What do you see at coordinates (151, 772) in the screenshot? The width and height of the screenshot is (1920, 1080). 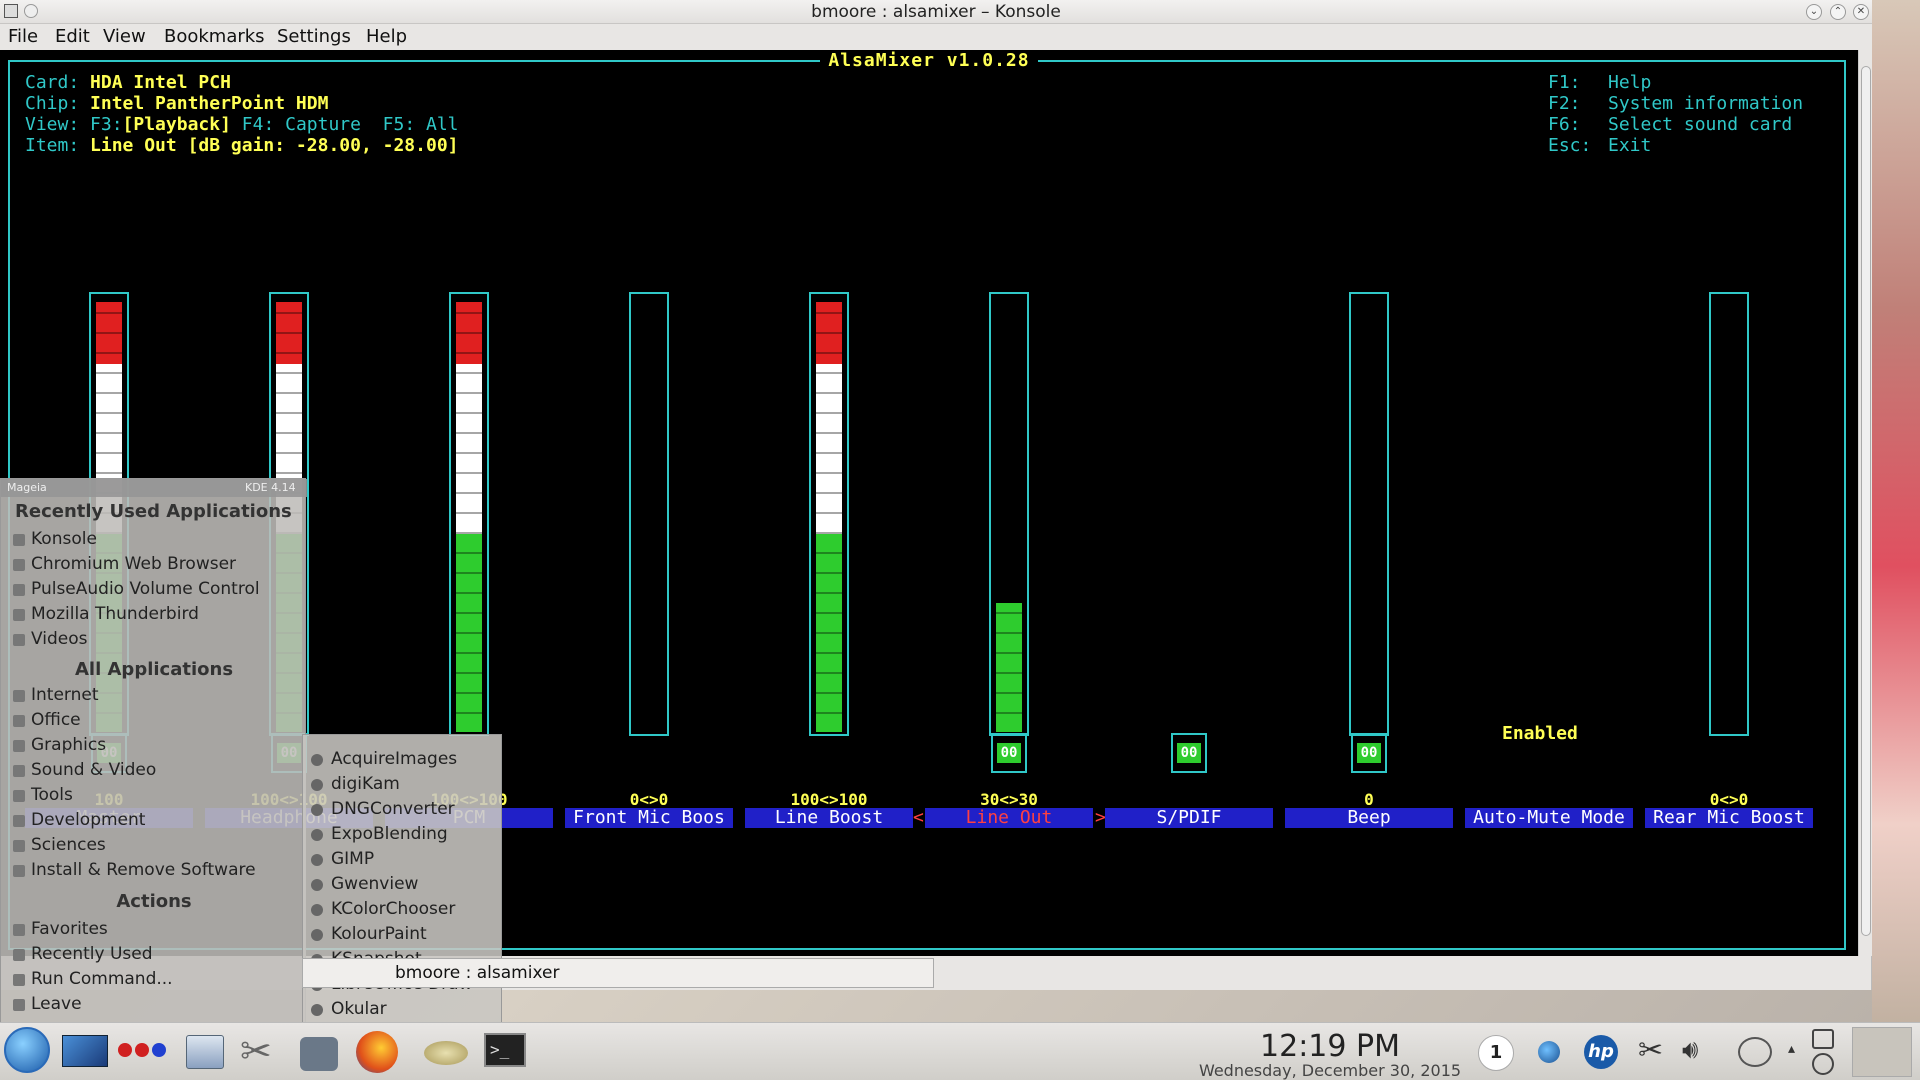 I see `category-item: Sound & Video` at bounding box center [151, 772].